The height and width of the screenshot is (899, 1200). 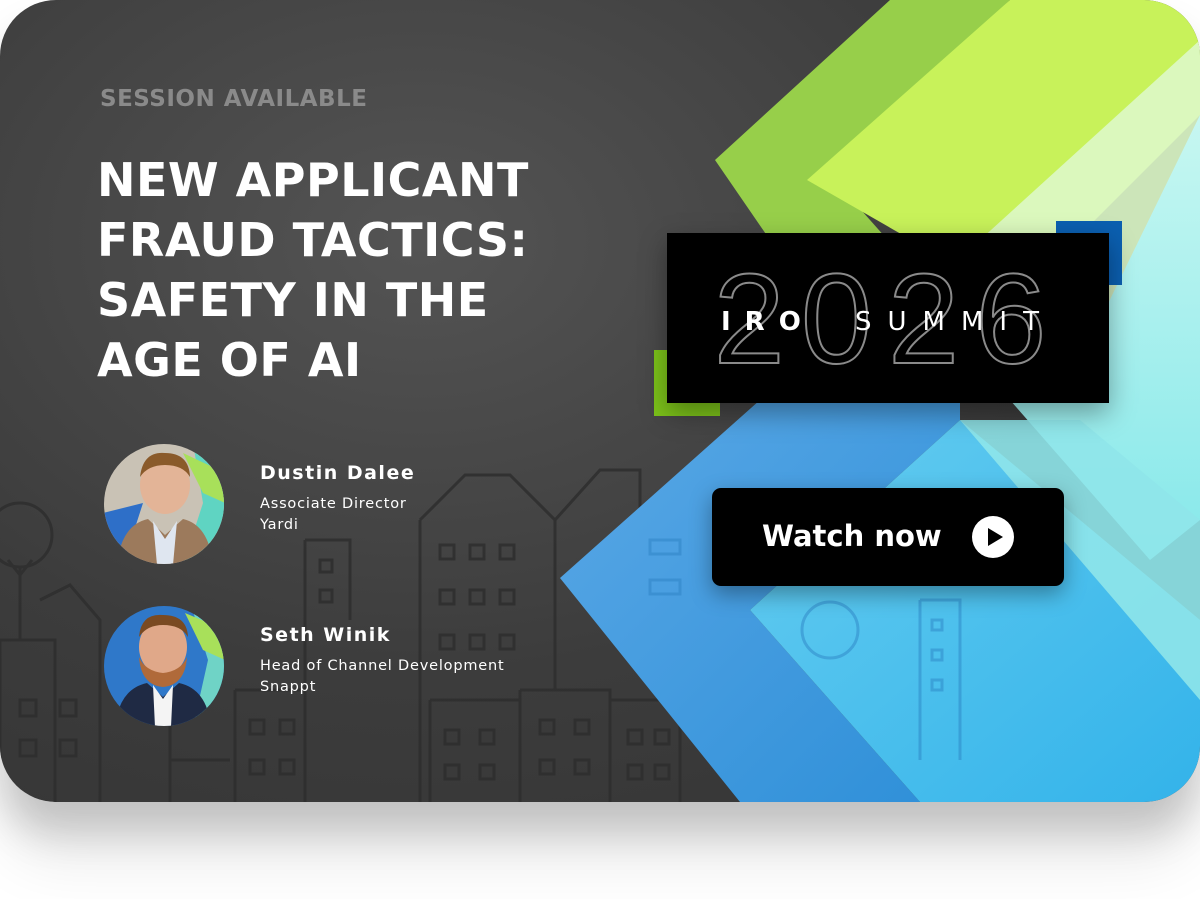 What do you see at coordinates (279, 525) in the screenshot?
I see `speaker-org: Yardi` at bounding box center [279, 525].